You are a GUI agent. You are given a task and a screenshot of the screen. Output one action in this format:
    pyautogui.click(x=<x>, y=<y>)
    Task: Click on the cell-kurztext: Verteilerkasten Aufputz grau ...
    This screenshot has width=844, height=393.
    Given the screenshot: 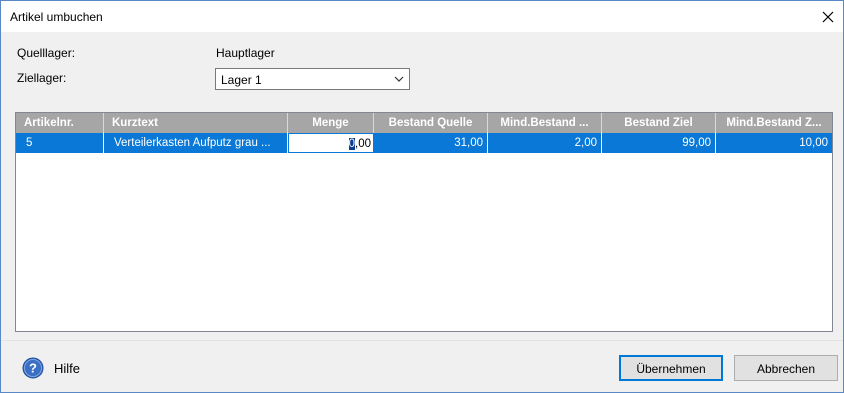 What is the action you would take?
    pyautogui.click(x=196, y=143)
    